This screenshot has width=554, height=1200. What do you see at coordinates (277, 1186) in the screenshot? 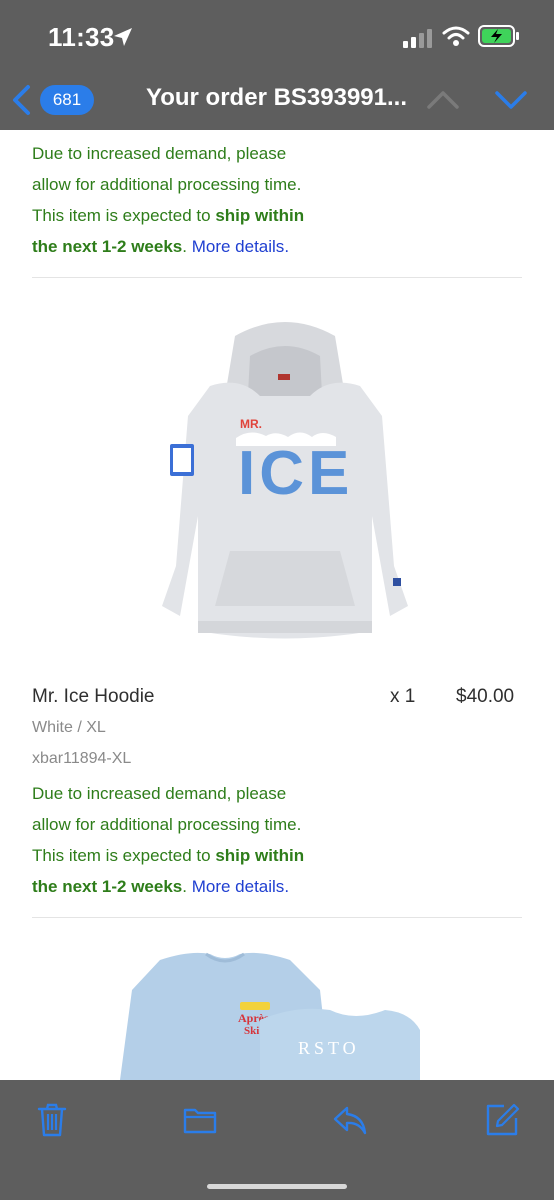
I see `home-indicator` at bounding box center [277, 1186].